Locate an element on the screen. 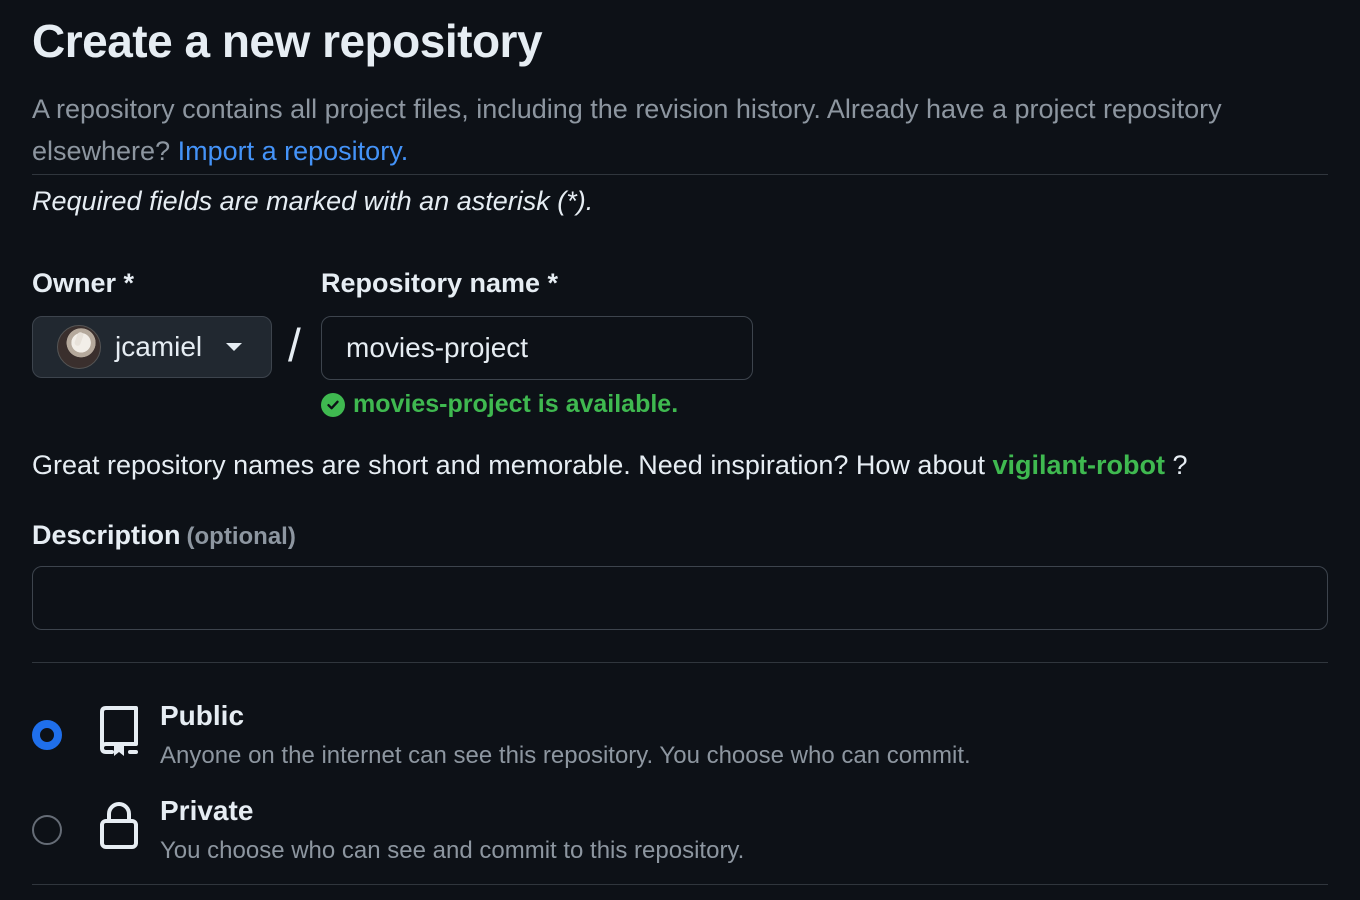 The width and height of the screenshot is (1360, 900). description-input is located at coordinates (680, 598).